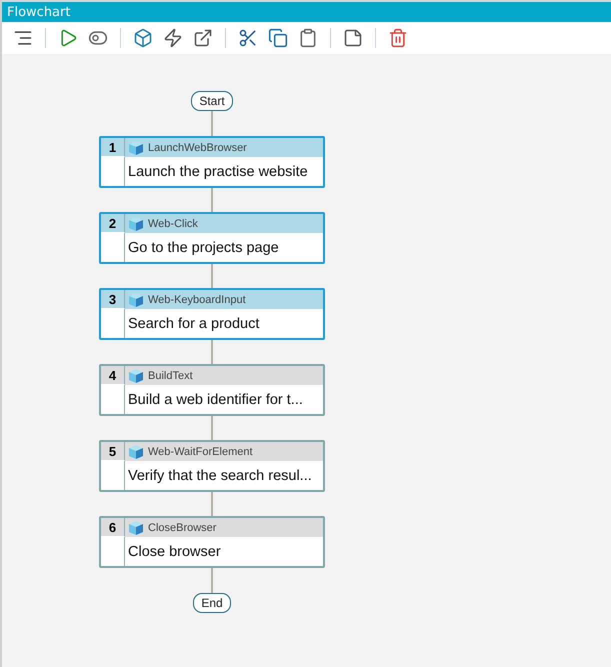 The image size is (611, 667). Describe the element at coordinates (203, 248) in the screenshot. I see `step-description: Go to the projects page` at that location.